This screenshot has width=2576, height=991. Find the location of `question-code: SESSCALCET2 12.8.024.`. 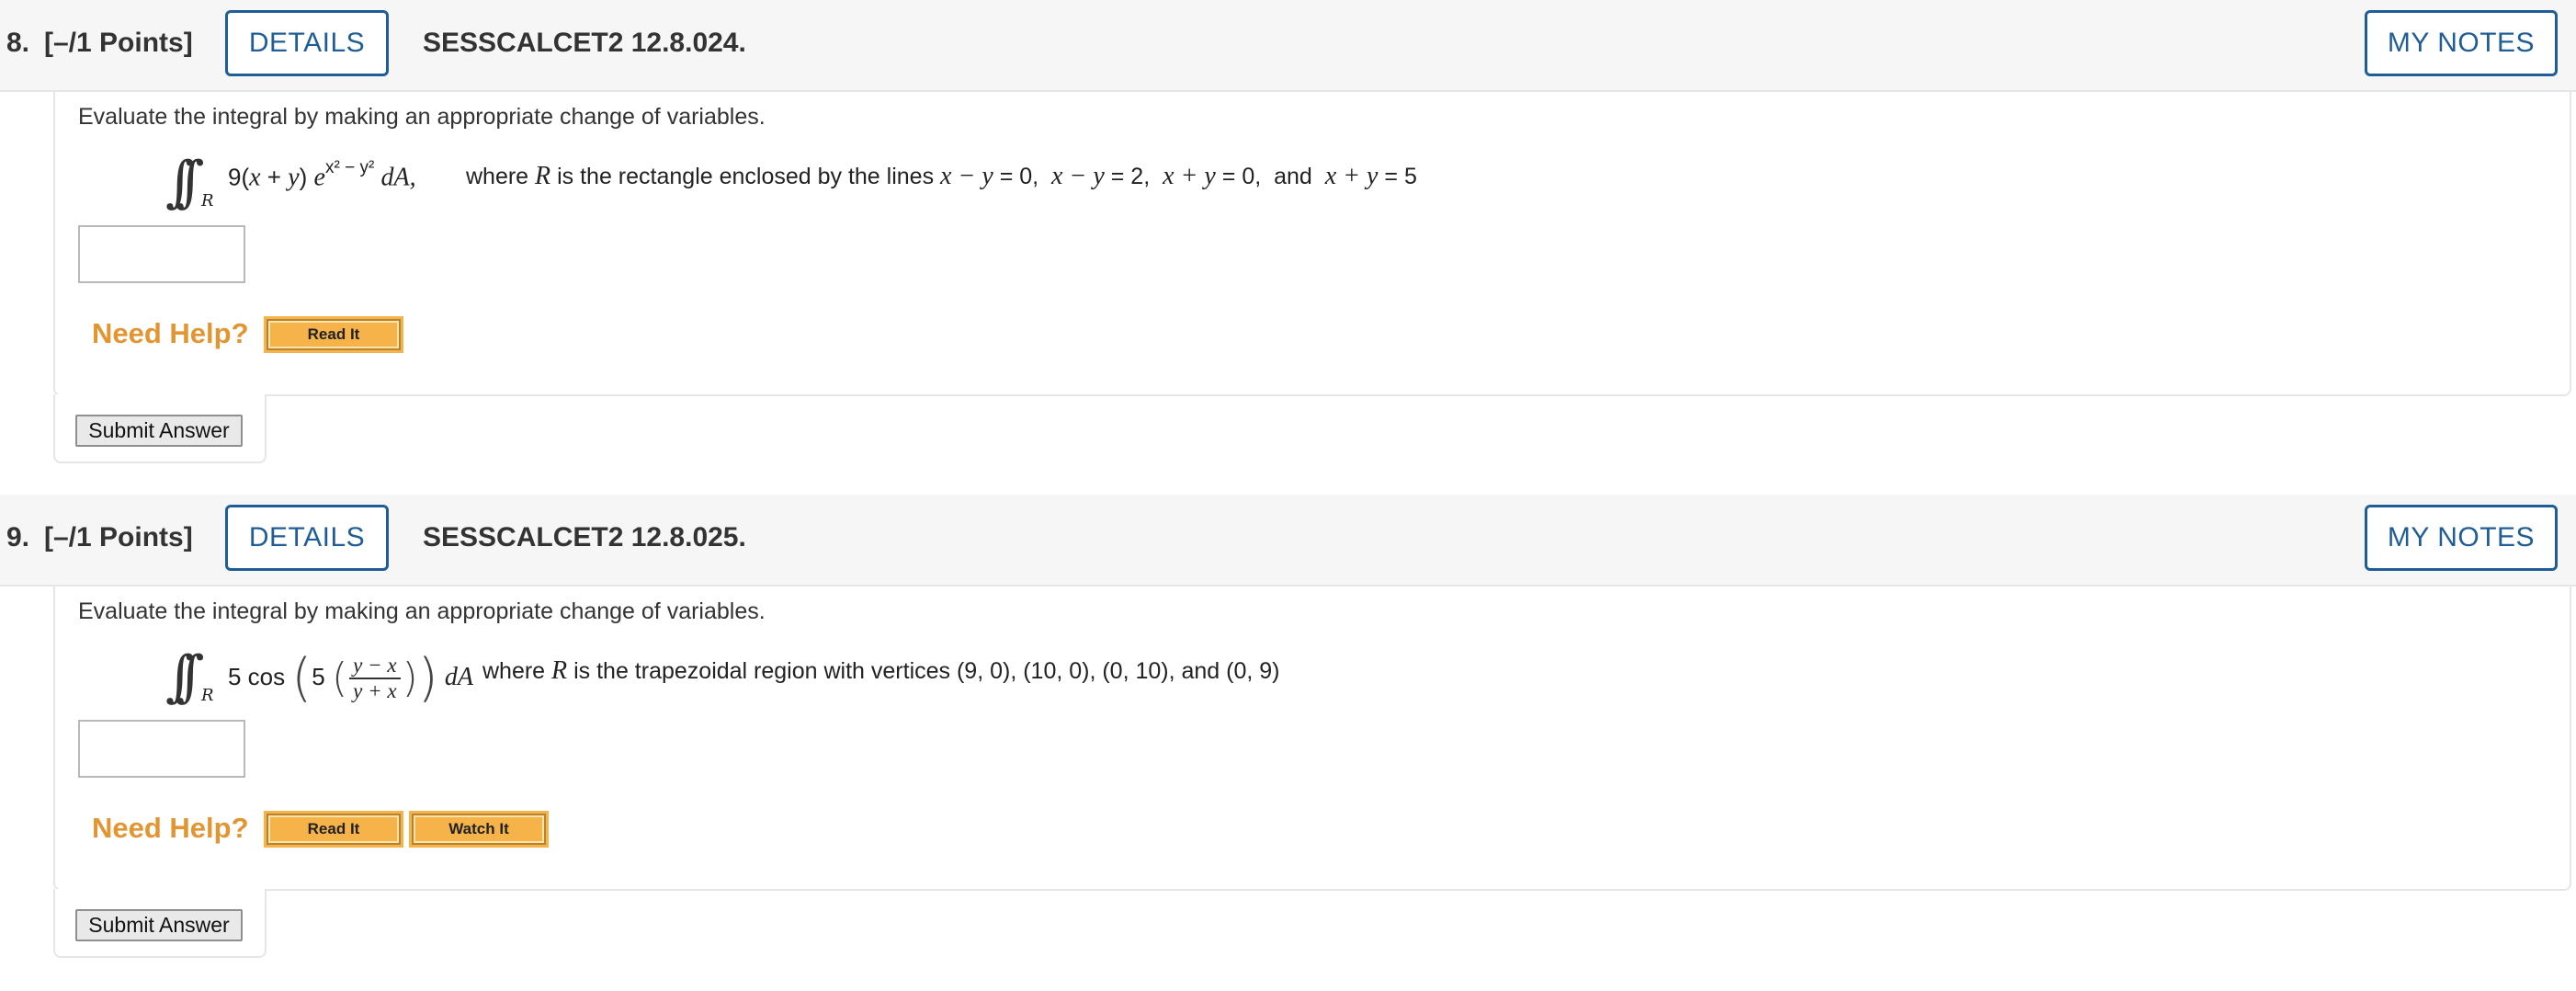

question-code: SESSCALCET2 12.8.024. is located at coordinates (584, 43).